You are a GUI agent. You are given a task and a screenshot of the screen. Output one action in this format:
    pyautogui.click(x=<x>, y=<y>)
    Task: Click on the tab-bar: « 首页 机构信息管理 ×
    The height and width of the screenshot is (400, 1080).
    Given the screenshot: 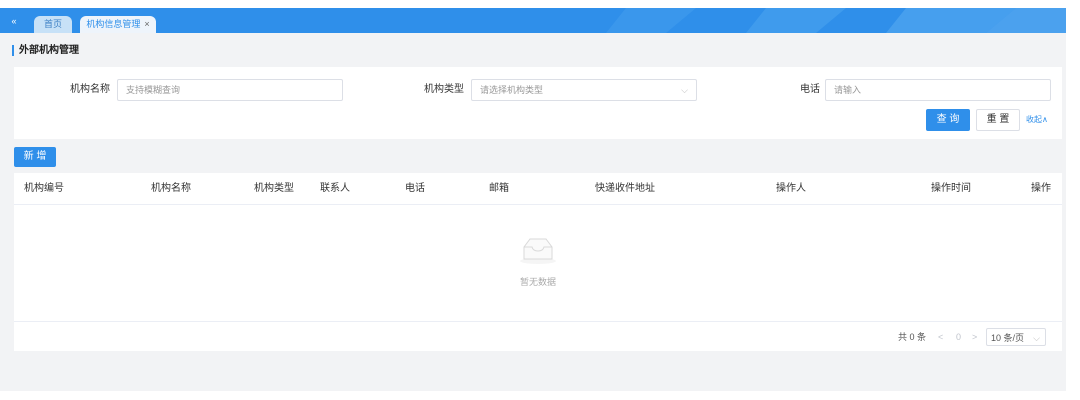 What is the action you would take?
    pyautogui.click(x=533, y=20)
    